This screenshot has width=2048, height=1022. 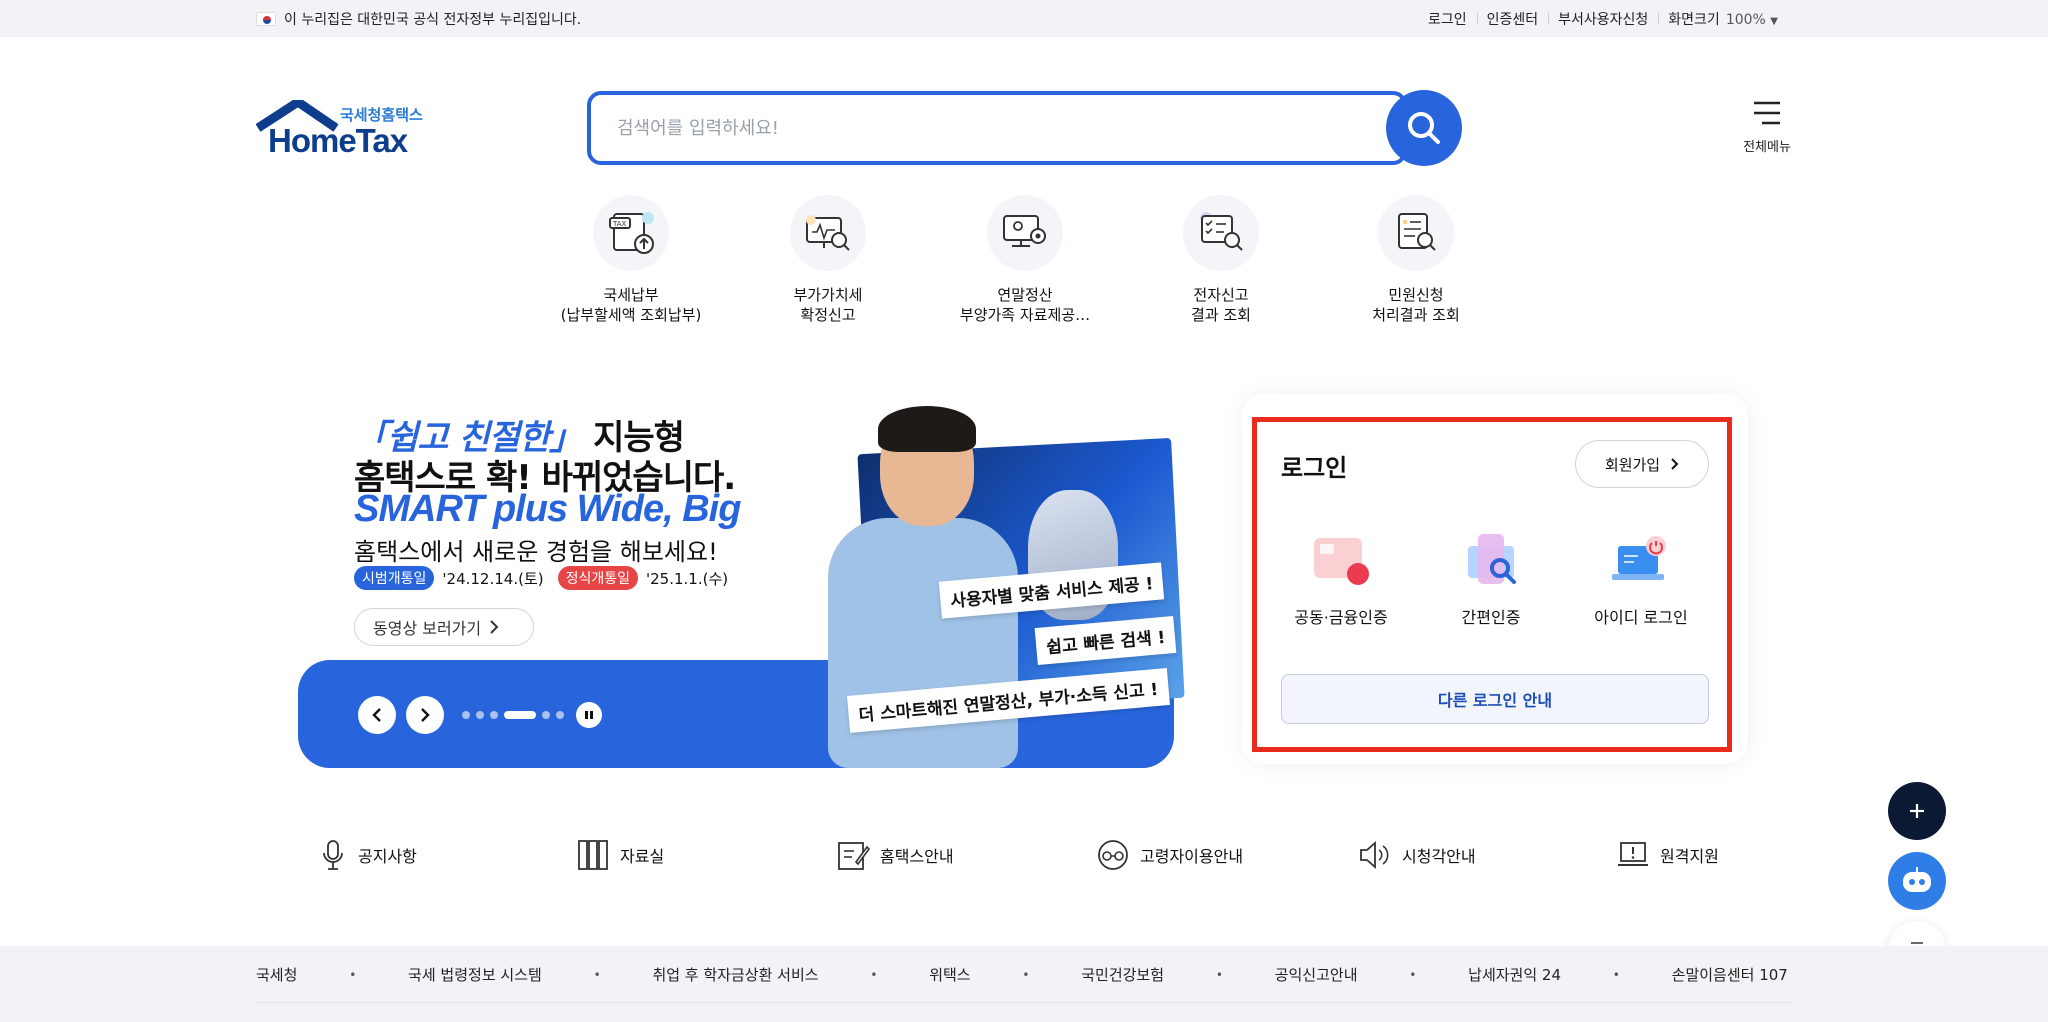 What do you see at coordinates (394, 578) in the screenshot?
I see `pilot-open-pill: 시범개통일` at bounding box center [394, 578].